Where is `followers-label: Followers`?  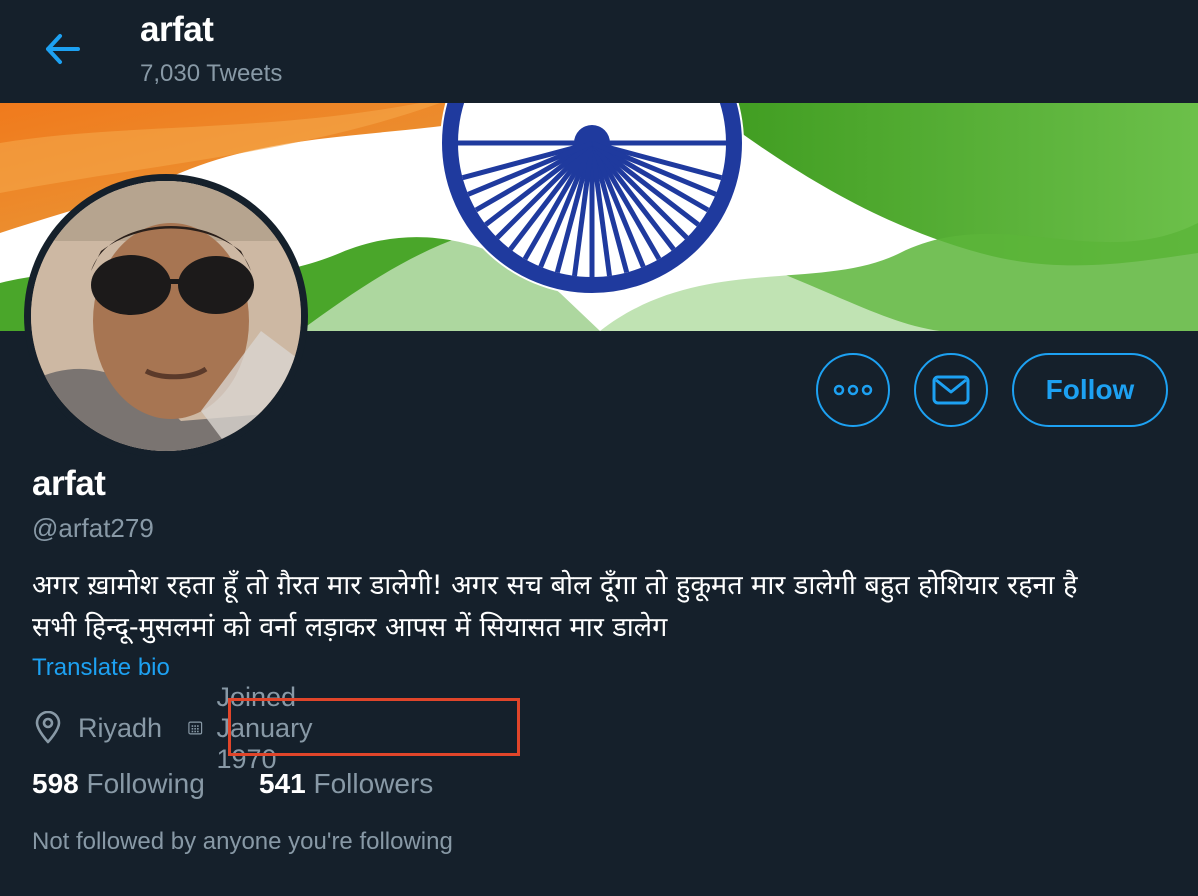
followers-label: Followers is located at coordinates (373, 783).